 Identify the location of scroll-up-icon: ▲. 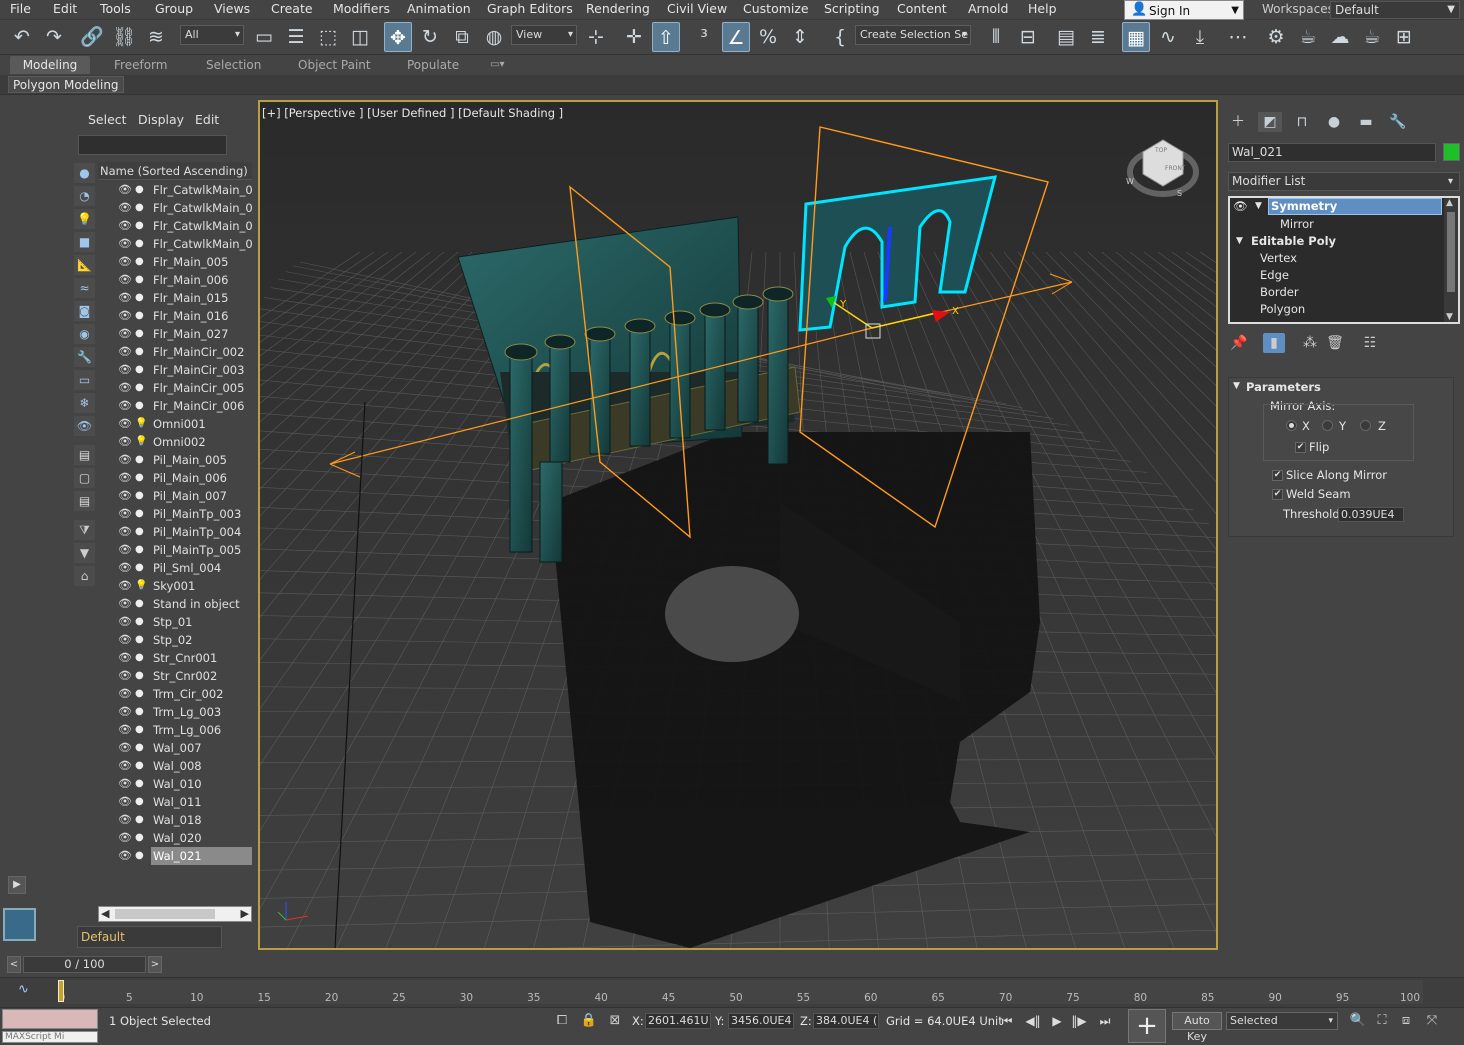
(1449, 203).